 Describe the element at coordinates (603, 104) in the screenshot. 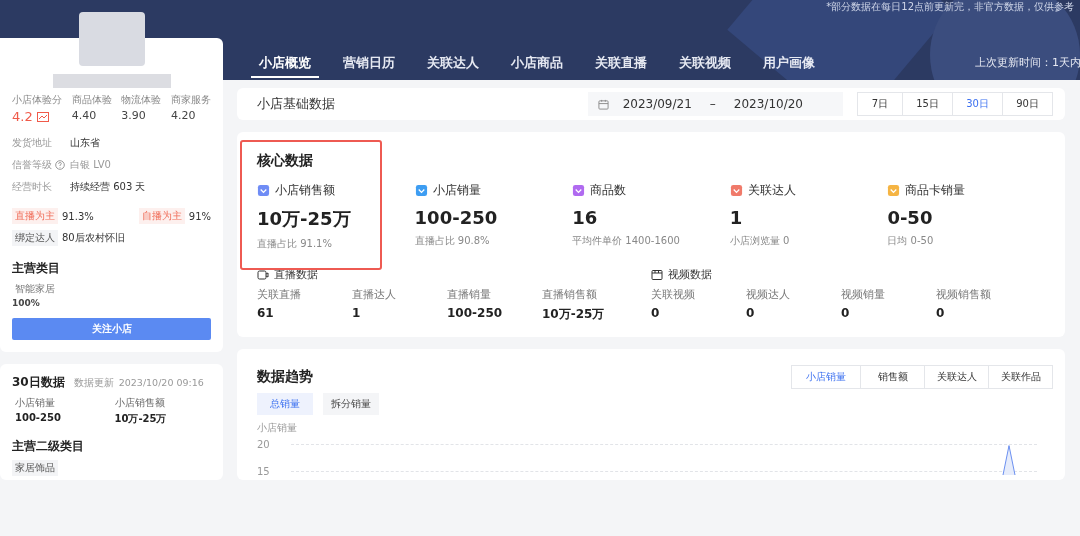

I see `calendar-icon` at that location.